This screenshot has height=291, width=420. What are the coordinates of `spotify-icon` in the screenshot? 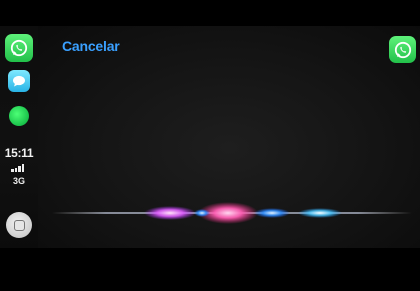 It's located at (19, 116).